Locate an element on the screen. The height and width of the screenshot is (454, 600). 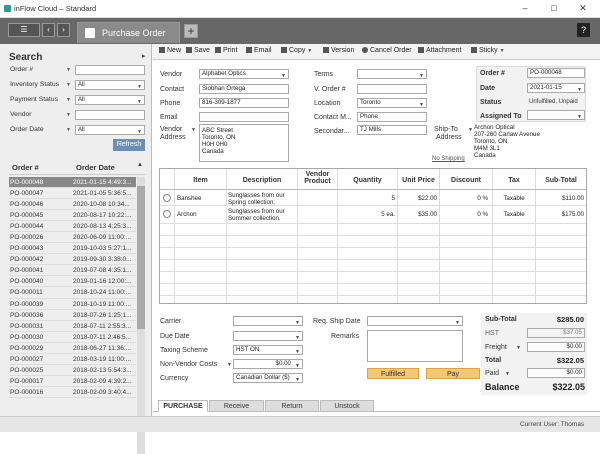
remarks-textarea is located at coordinates (415, 346).